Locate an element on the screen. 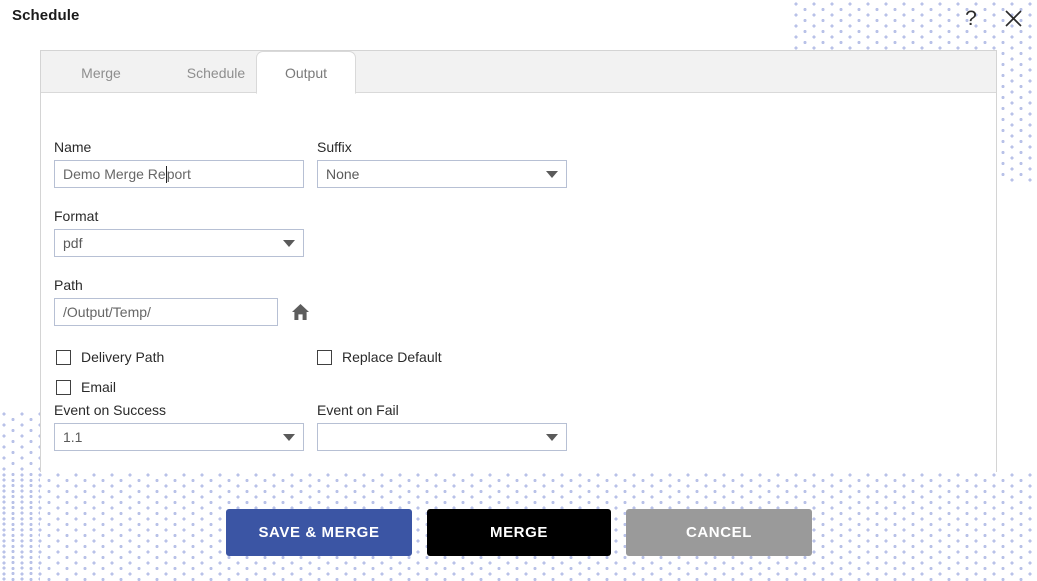 Image resolution: width=1037 pixels, height=581 pixels. tab-output: Output is located at coordinates (306, 72).